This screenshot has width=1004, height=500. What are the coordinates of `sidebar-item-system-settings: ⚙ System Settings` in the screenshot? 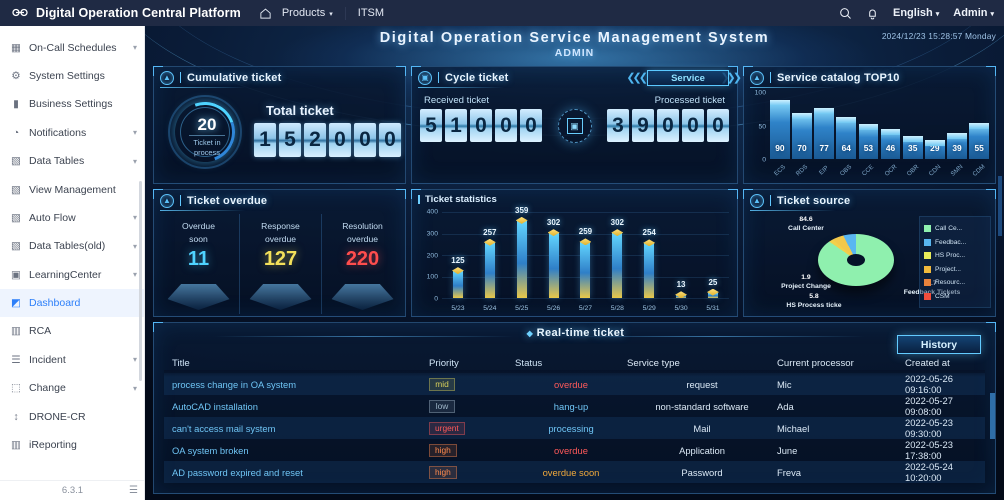 It's located at (72, 76).